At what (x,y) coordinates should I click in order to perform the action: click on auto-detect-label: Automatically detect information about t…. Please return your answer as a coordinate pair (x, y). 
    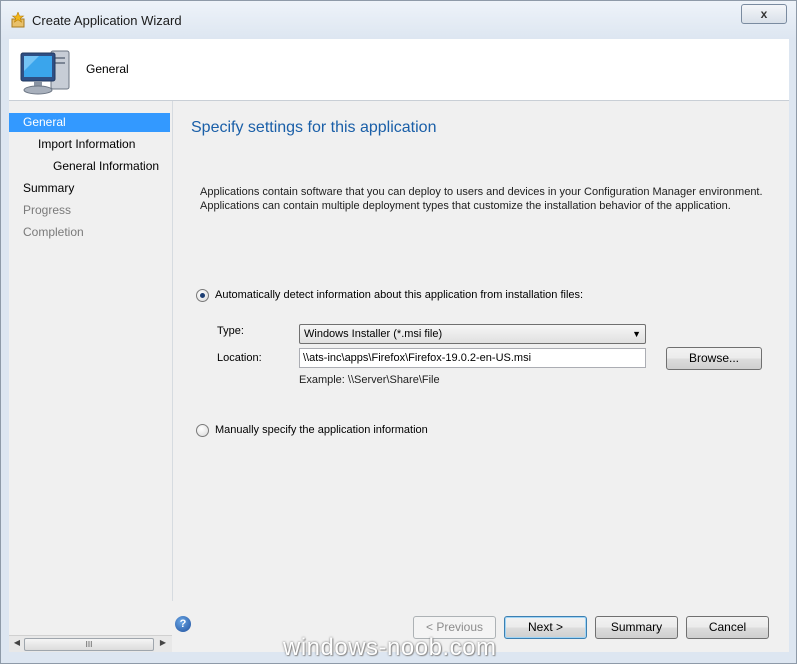
    Looking at the image, I should click on (399, 295).